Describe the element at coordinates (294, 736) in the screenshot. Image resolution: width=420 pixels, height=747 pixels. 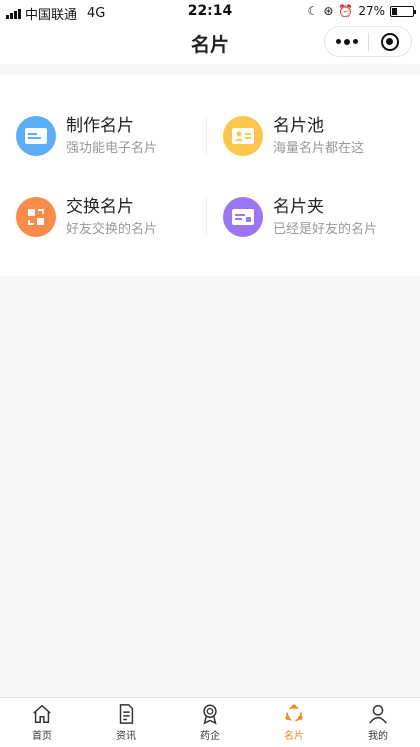
I see `tab-label: 名片` at that location.